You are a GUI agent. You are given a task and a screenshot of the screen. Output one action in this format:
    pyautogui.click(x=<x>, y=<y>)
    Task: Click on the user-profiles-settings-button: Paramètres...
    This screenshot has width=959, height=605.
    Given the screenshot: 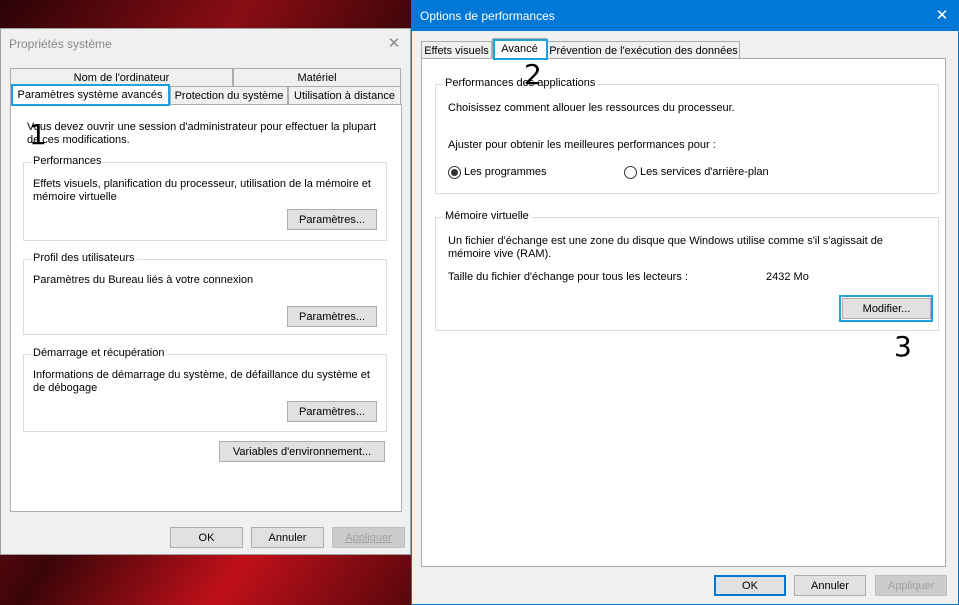 What is the action you would take?
    pyautogui.click(x=332, y=316)
    